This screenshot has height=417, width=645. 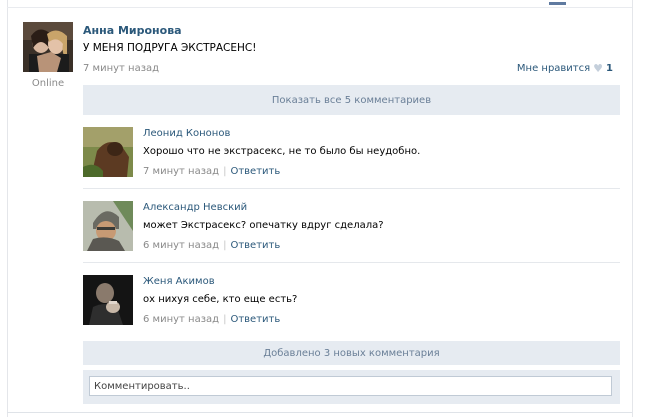 What do you see at coordinates (351, 100) in the screenshot?
I see `show-all-comments-button: Показать все 5 комментариев` at bounding box center [351, 100].